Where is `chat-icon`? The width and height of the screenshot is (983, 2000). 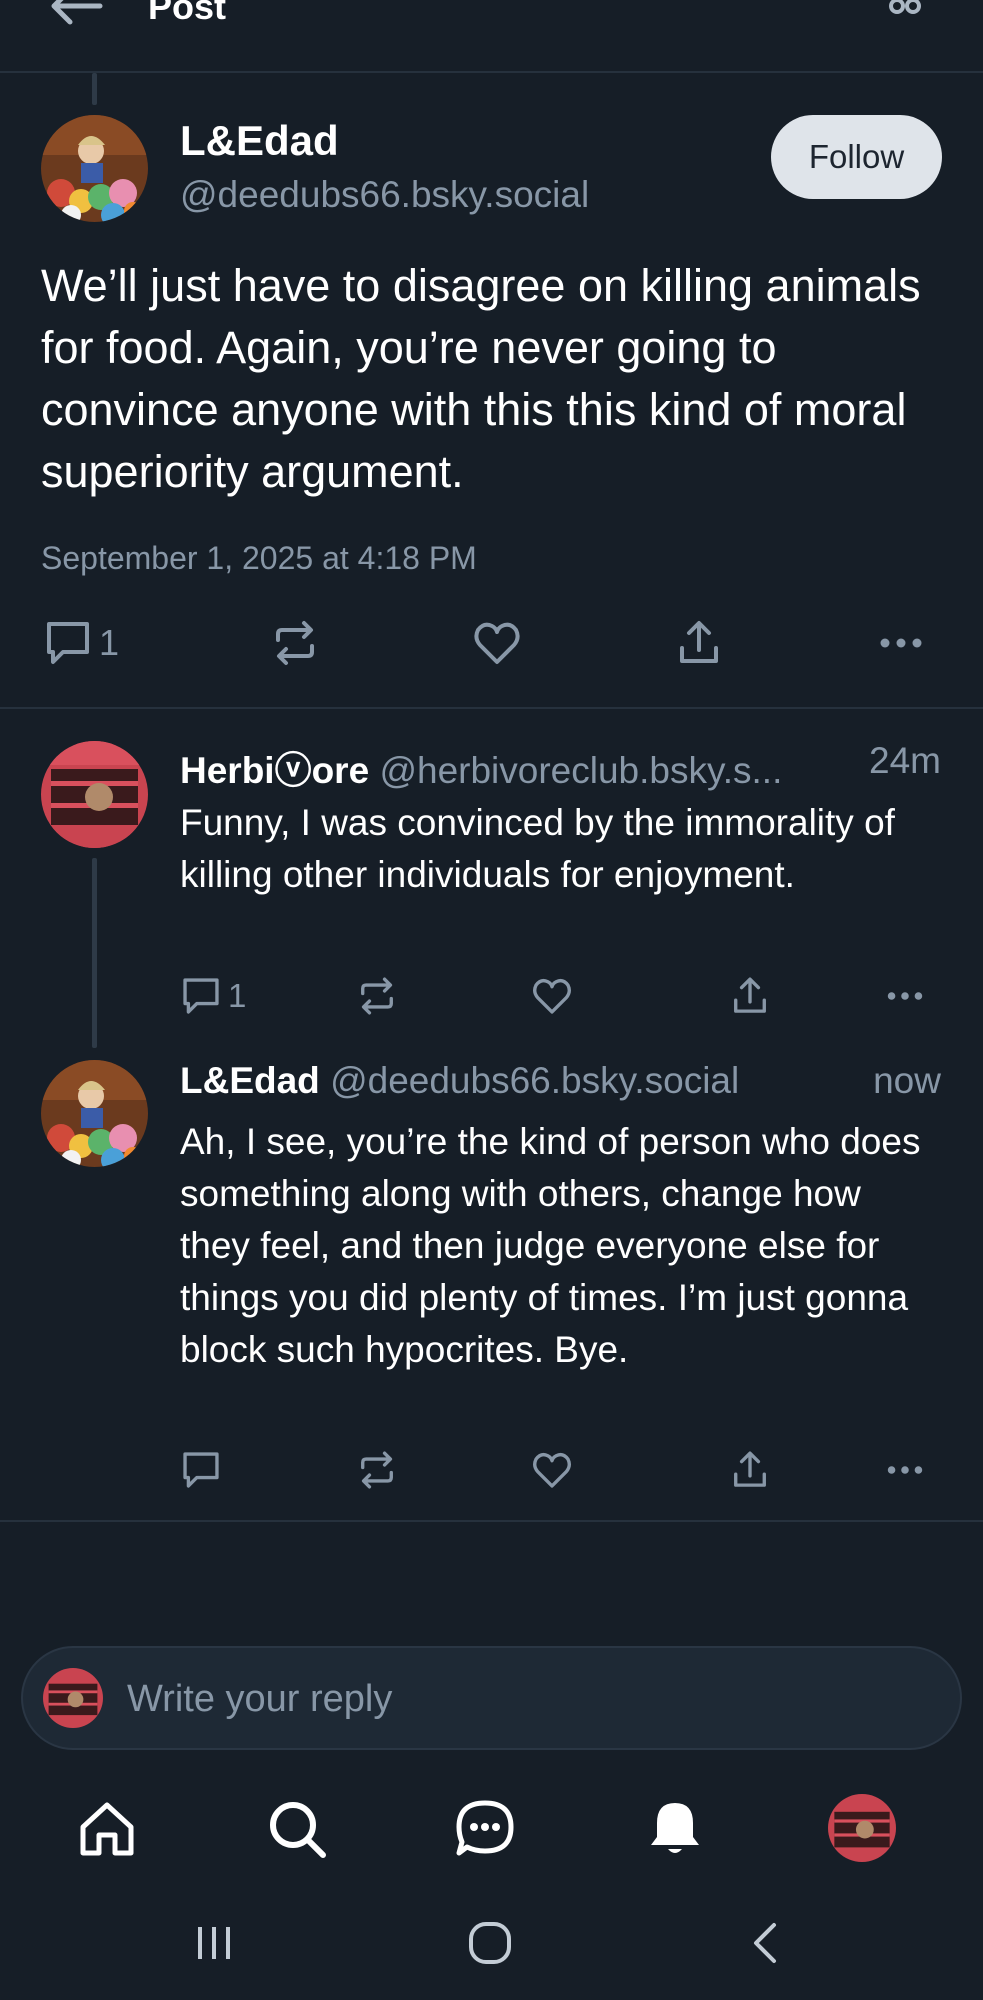 chat-icon is located at coordinates (485, 1828).